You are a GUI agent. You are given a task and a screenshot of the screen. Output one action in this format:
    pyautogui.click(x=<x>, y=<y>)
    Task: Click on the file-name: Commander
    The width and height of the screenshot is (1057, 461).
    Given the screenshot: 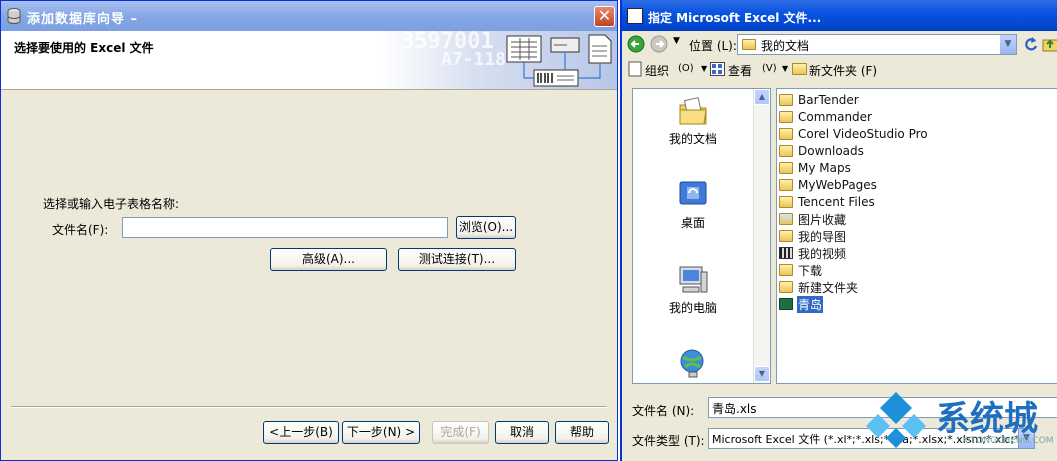 What is the action you would take?
    pyautogui.click(x=835, y=117)
    